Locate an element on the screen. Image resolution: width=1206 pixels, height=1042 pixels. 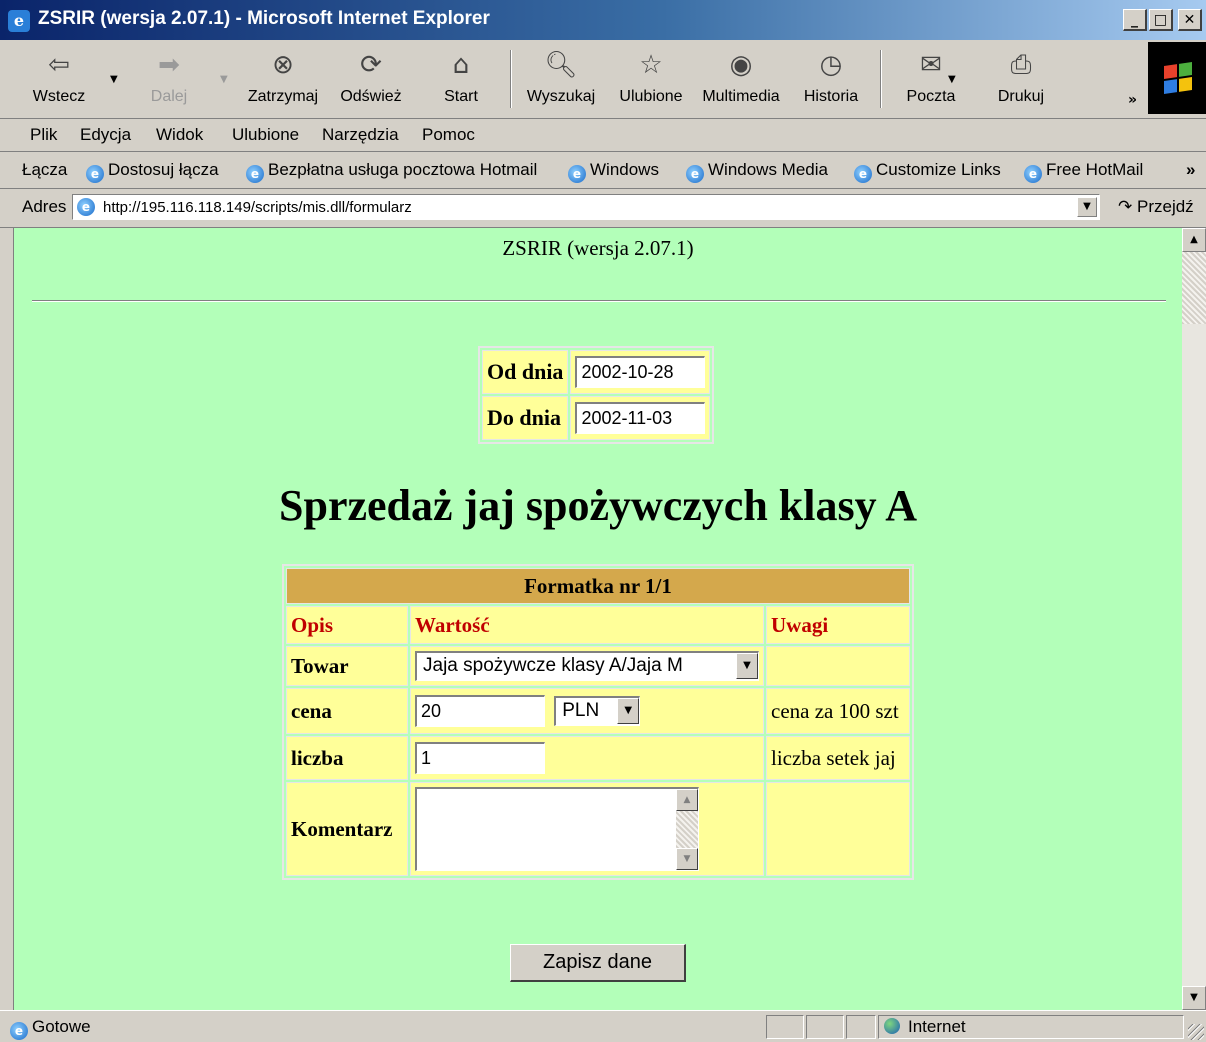
mail-dropdown-arrow: ▼ is located at coordinates (952, 79).